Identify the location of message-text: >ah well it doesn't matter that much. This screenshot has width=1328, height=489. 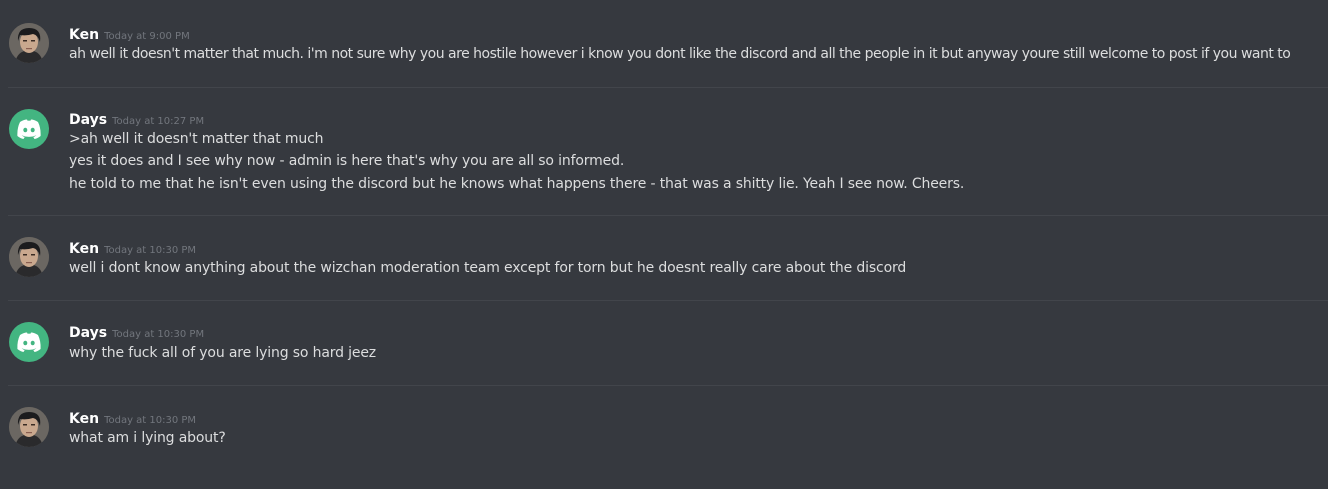
(196, 139).